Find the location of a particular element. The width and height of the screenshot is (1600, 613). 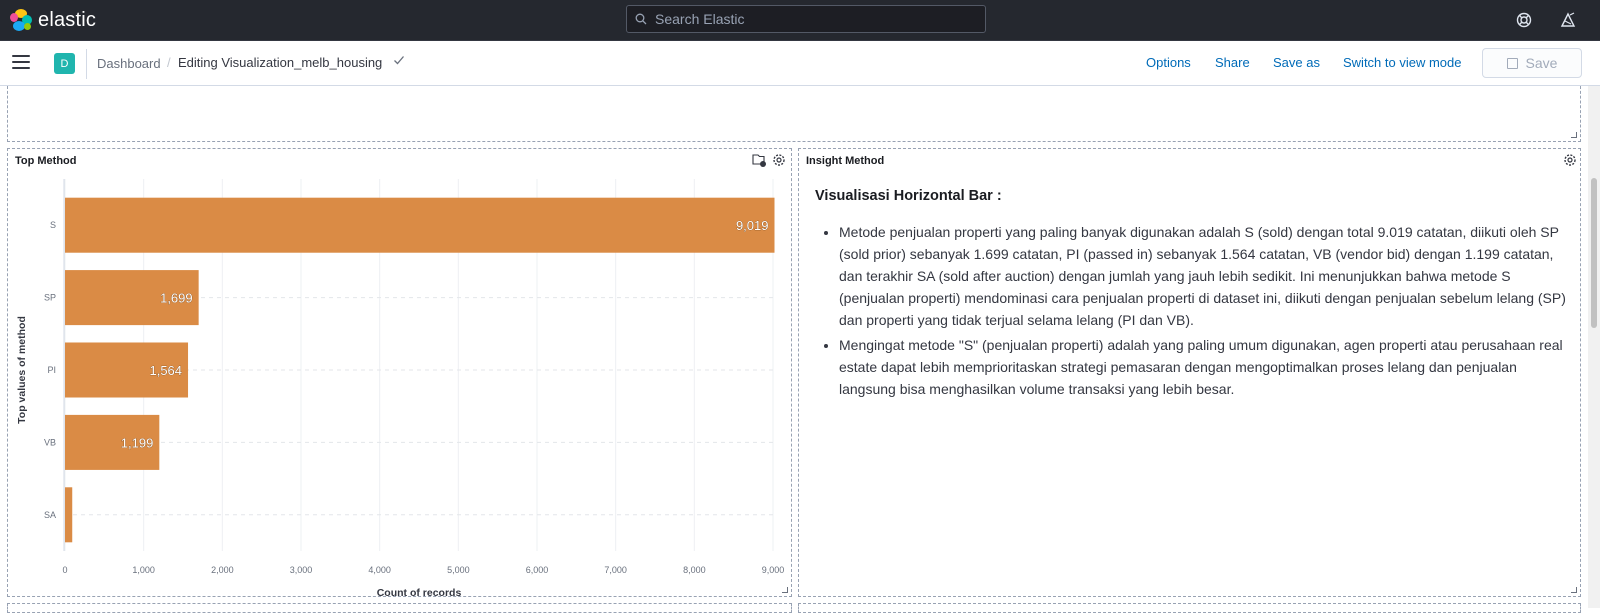

switch-to-view-mode-link: Switch to view mode is located at coordinates (1402, 62).